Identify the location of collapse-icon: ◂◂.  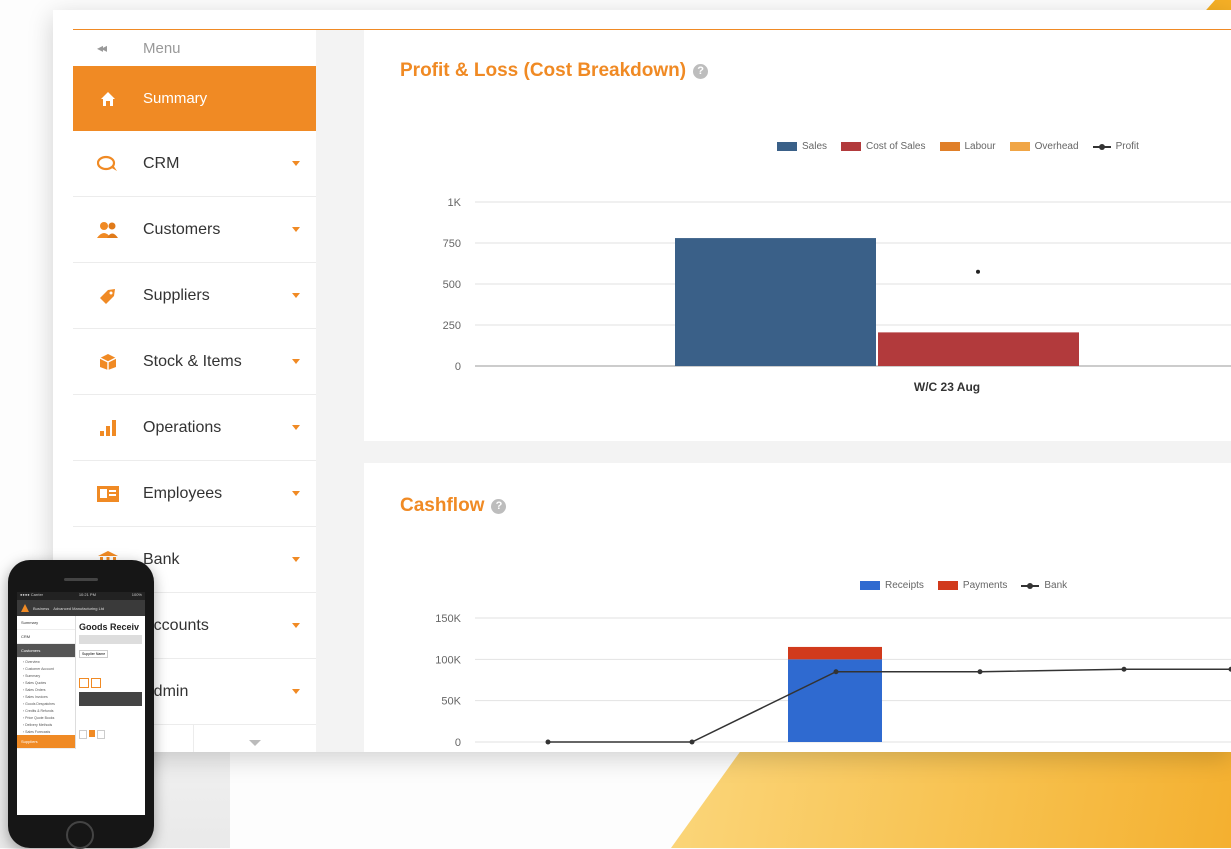
(108, 48).